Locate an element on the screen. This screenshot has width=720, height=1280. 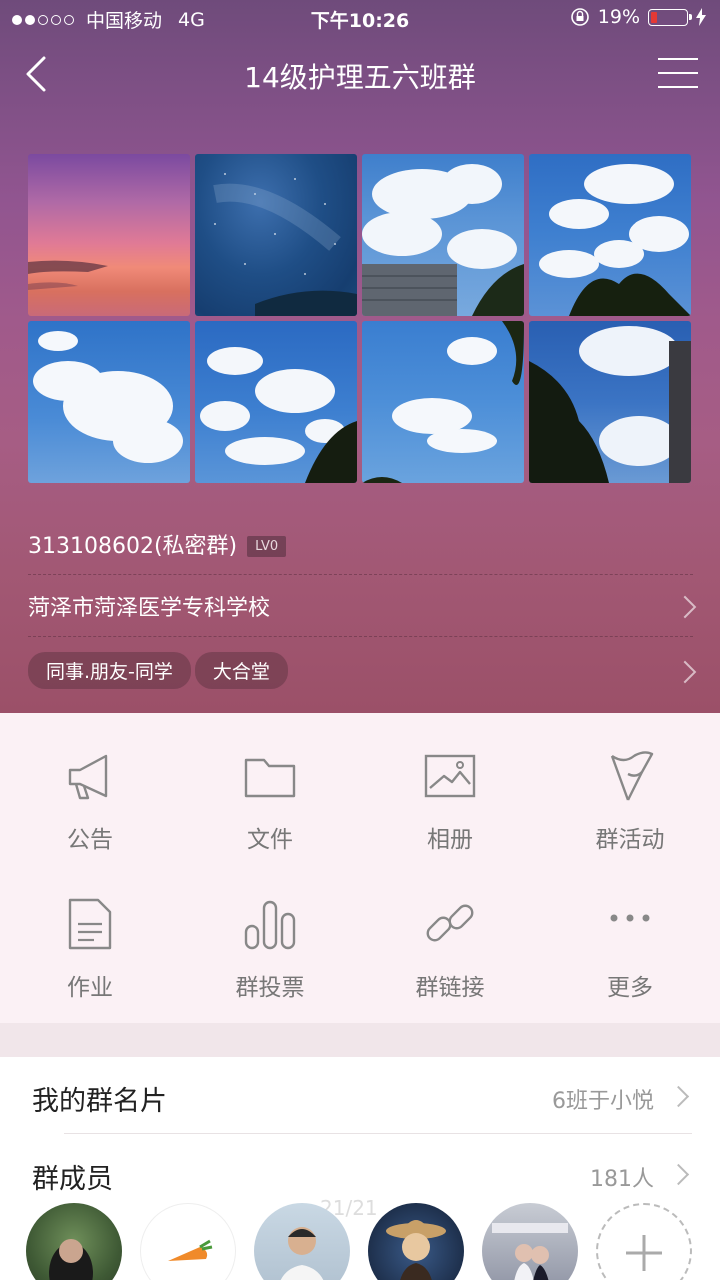
add-member-button is located at coordinates (644, 1241).